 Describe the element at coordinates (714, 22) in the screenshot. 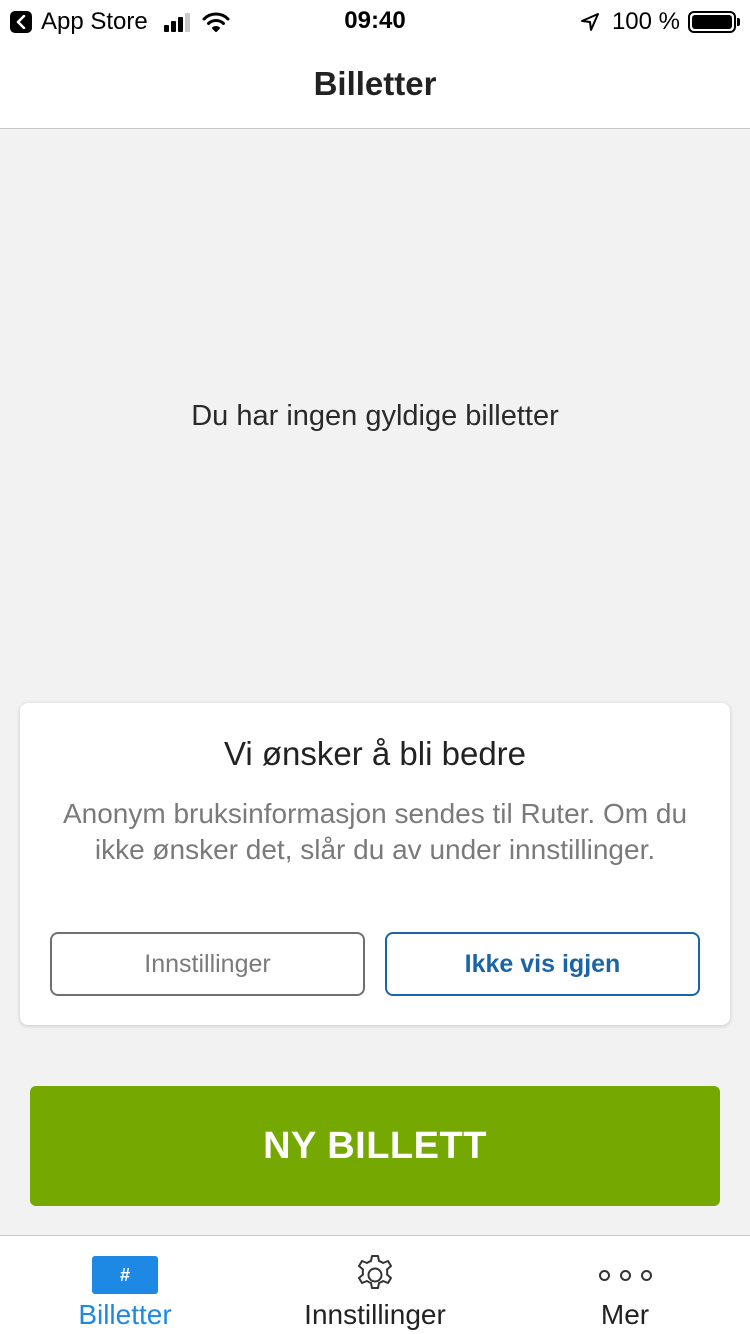

I see `battery-icon` at that location.